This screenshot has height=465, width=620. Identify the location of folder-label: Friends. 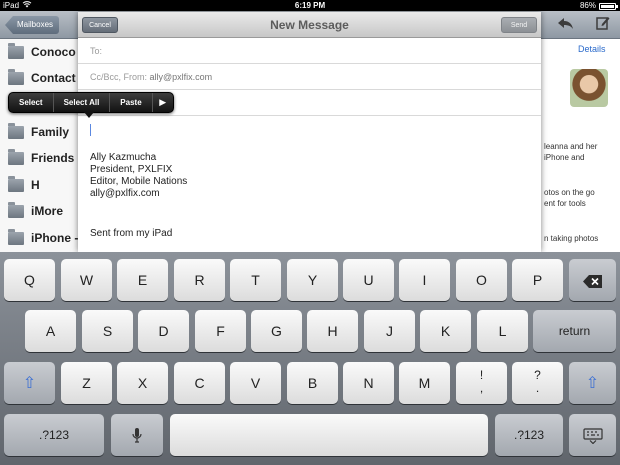
(53, 158).